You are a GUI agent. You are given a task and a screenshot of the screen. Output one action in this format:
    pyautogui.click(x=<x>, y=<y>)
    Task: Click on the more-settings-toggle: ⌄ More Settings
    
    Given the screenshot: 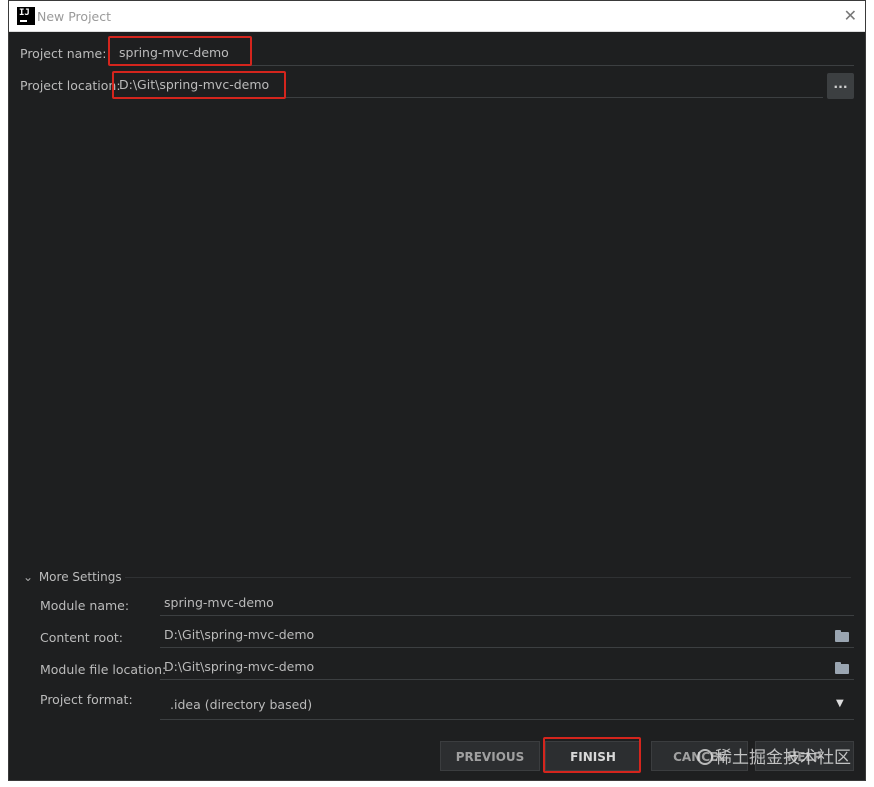 What is the action you would take?
    pyautogui.click(x=72, y=577)
    